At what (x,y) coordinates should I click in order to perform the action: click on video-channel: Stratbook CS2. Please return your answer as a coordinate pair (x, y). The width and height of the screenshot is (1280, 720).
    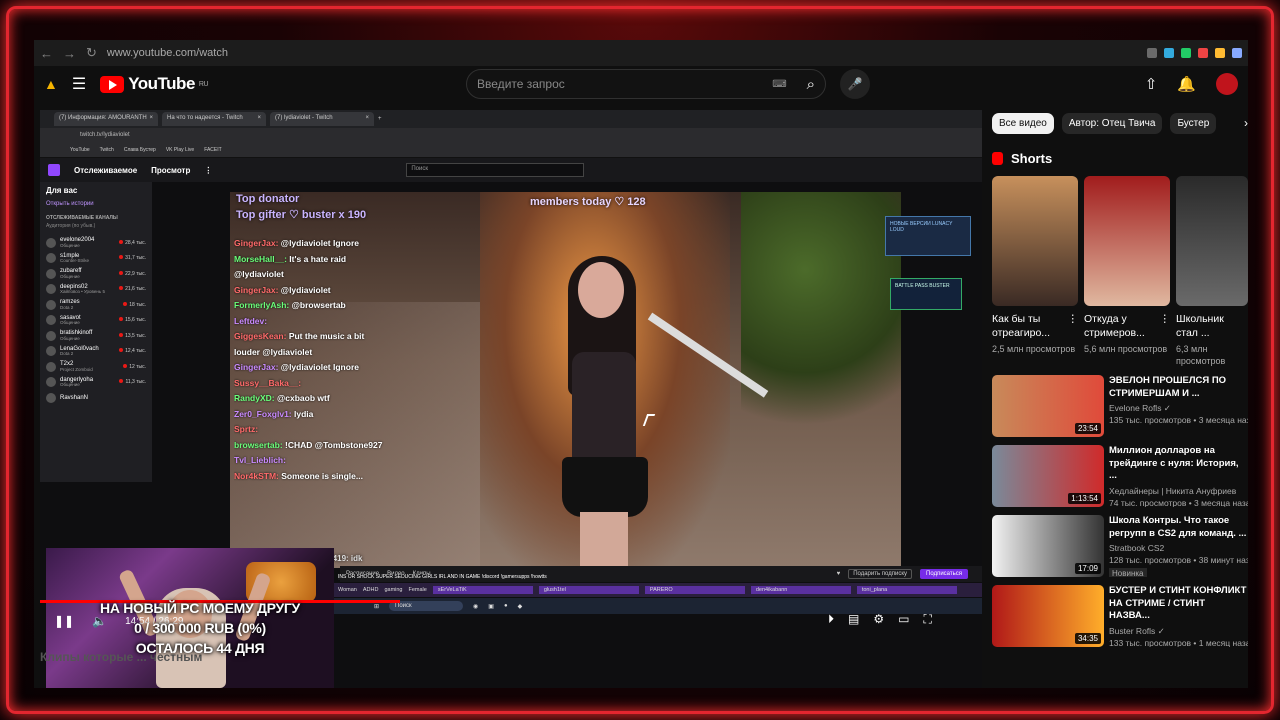
    Looking at the image, I should click on (1178, 548).